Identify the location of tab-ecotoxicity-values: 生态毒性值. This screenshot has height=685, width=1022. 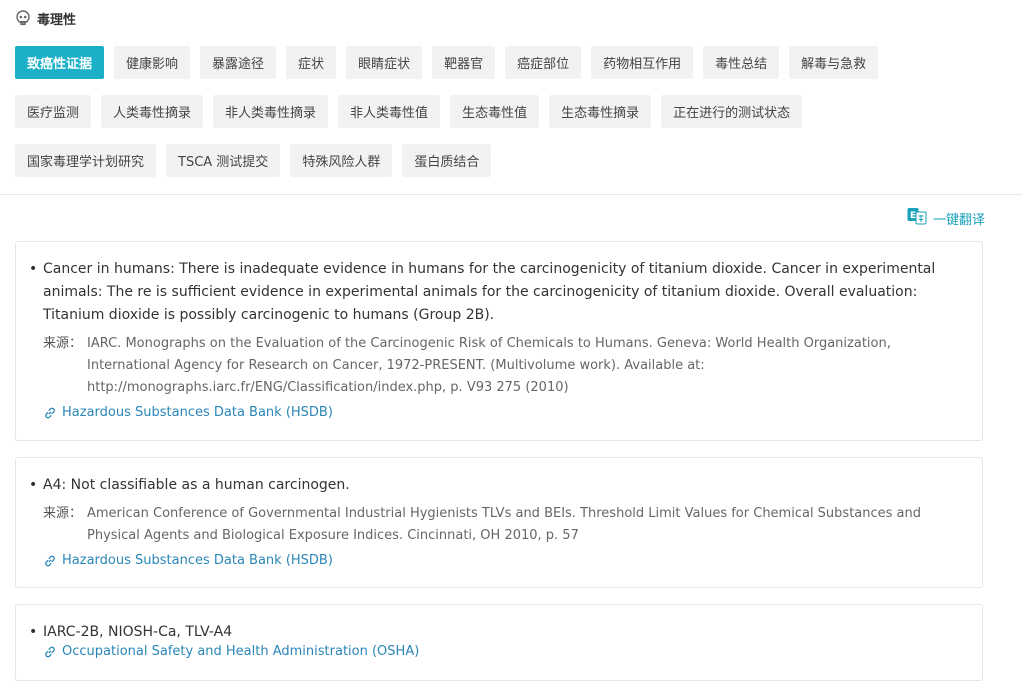
(495, 111).